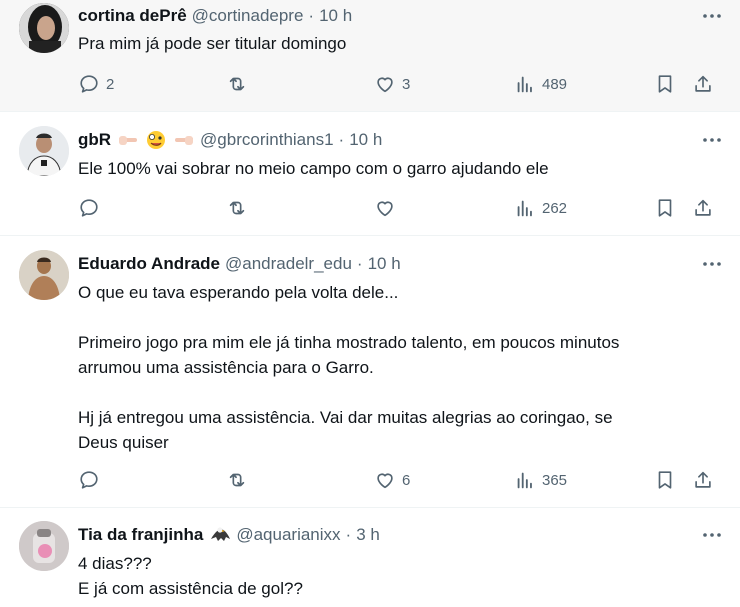 This screenshot has width=740, height=607. What do you see at coordinates (584, 84) in the screenshot?
I see `views-button: 489` at bounding box center [584, 84].